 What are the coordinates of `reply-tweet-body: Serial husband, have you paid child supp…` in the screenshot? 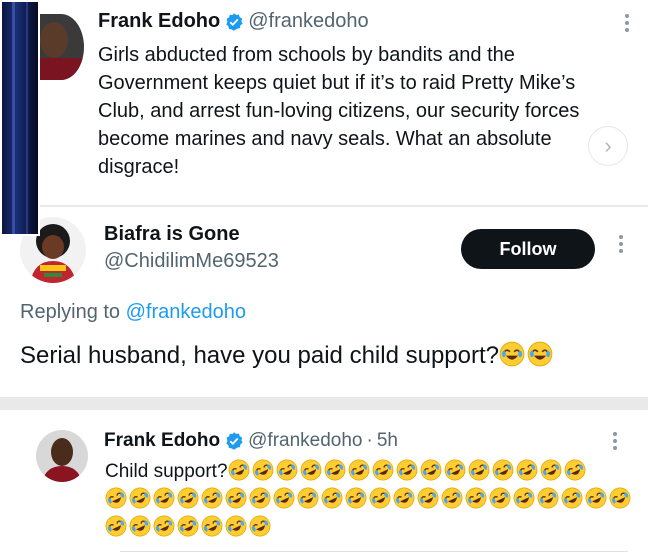 It's located at (287, 355).